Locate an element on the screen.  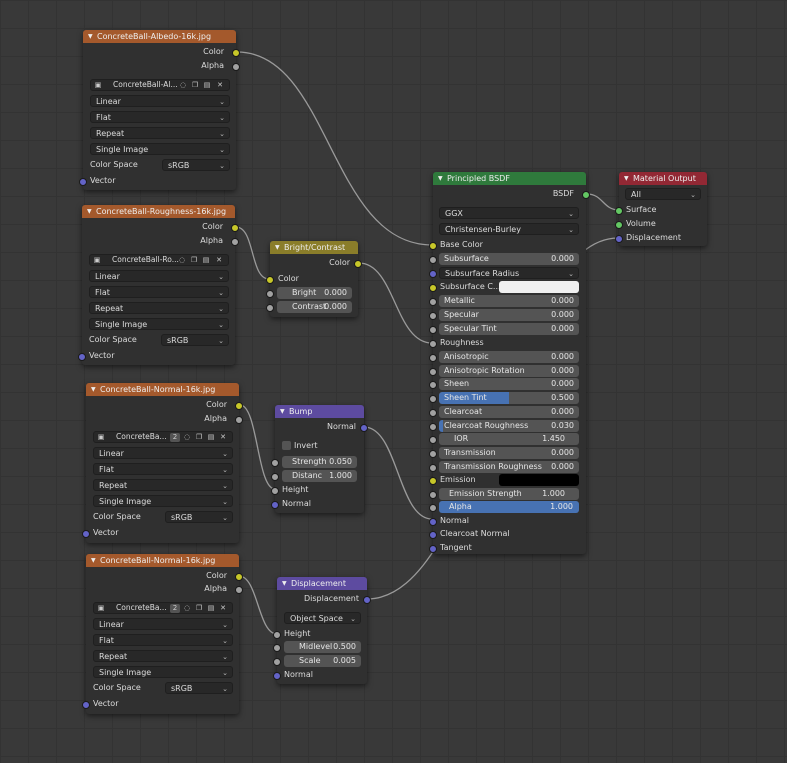
image-selector: ▣ ConcreteBall-Ro... ◌ ❐ ▤ ✕ is located at coordinates (159, 260).